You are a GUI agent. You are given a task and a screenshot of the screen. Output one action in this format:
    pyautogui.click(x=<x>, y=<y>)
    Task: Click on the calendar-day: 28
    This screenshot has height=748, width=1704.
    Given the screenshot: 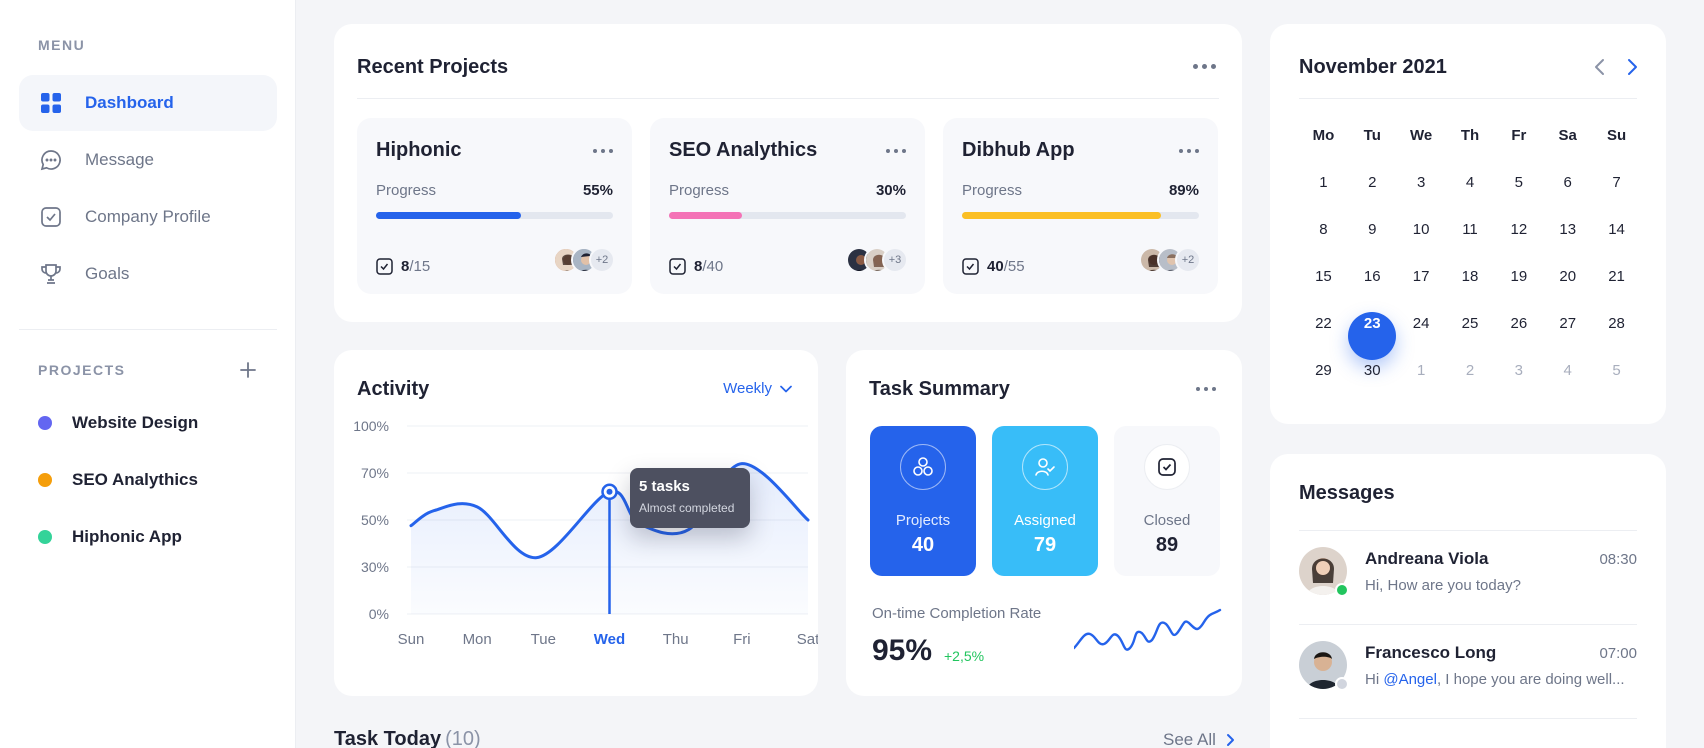 What is the action you would take?
    pyautogui.click(x=1616, y=335)
    